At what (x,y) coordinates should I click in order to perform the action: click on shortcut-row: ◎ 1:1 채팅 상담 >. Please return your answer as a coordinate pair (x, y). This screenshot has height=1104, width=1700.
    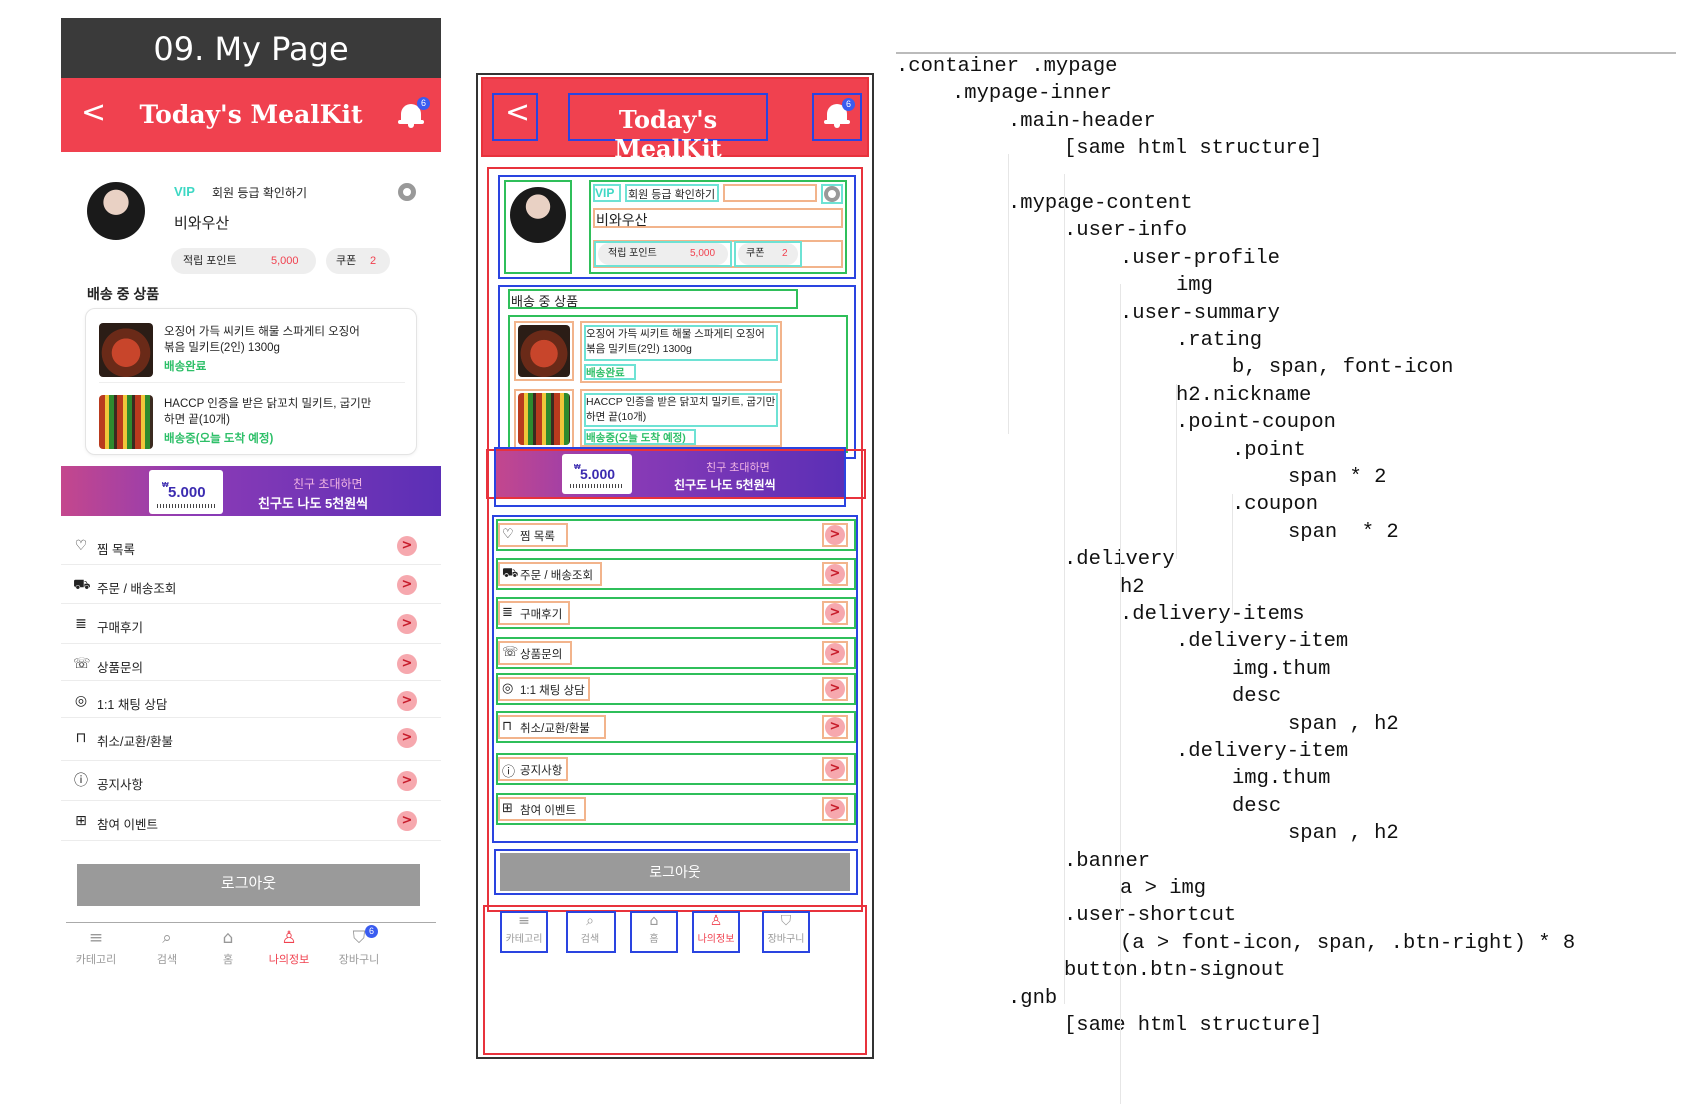
    Looking at the image, I should click on (251, 699).